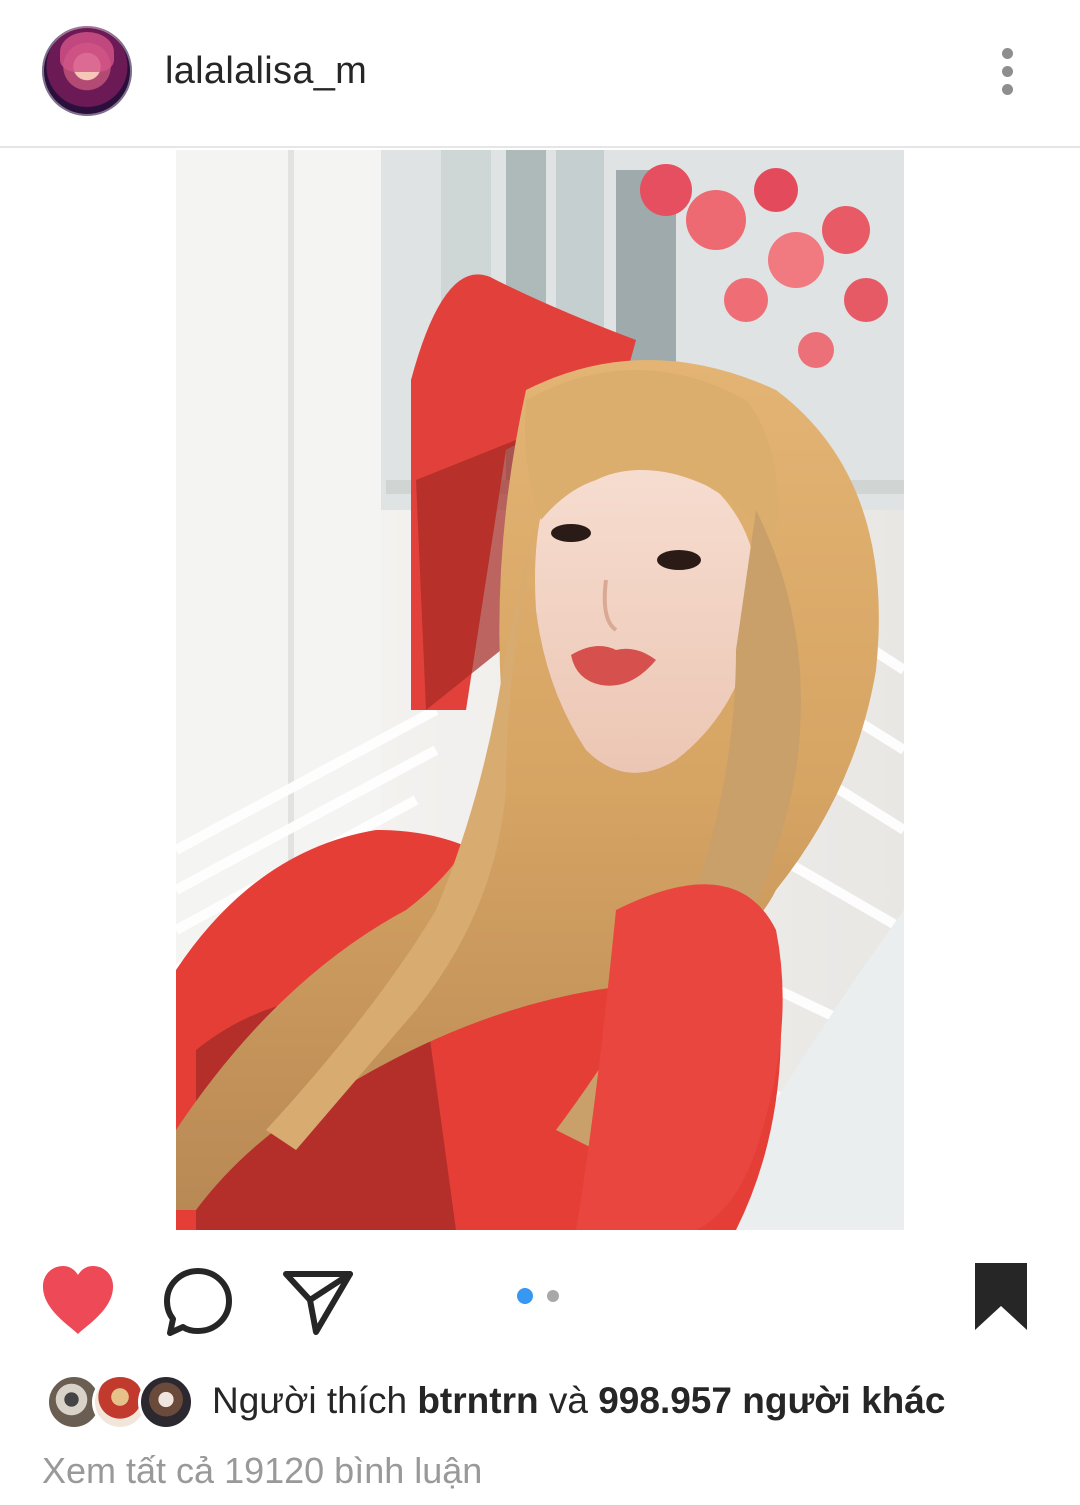  I want to click on carousel-indicator, so click(540, 1298).